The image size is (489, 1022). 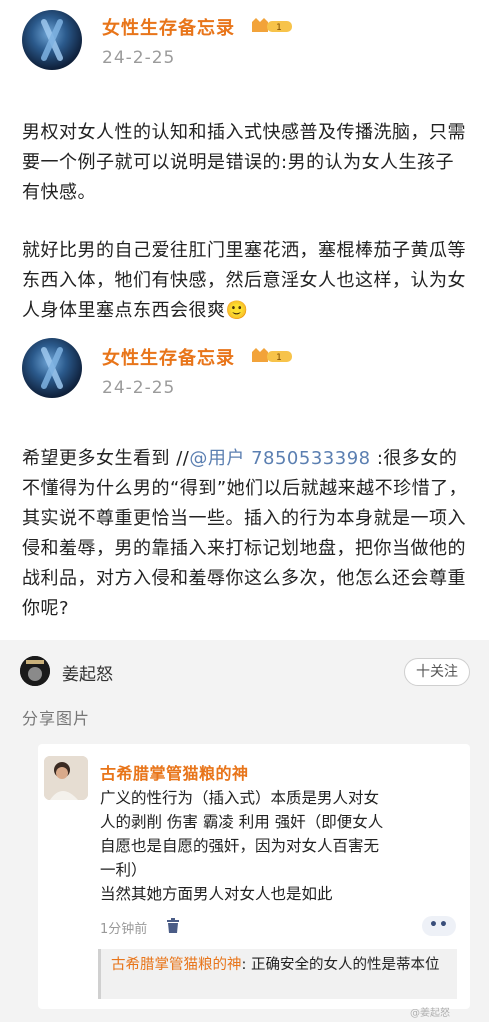 I want to click on post-text-prefix: 希望更多女生看到 //, so click(x=106, y=458).